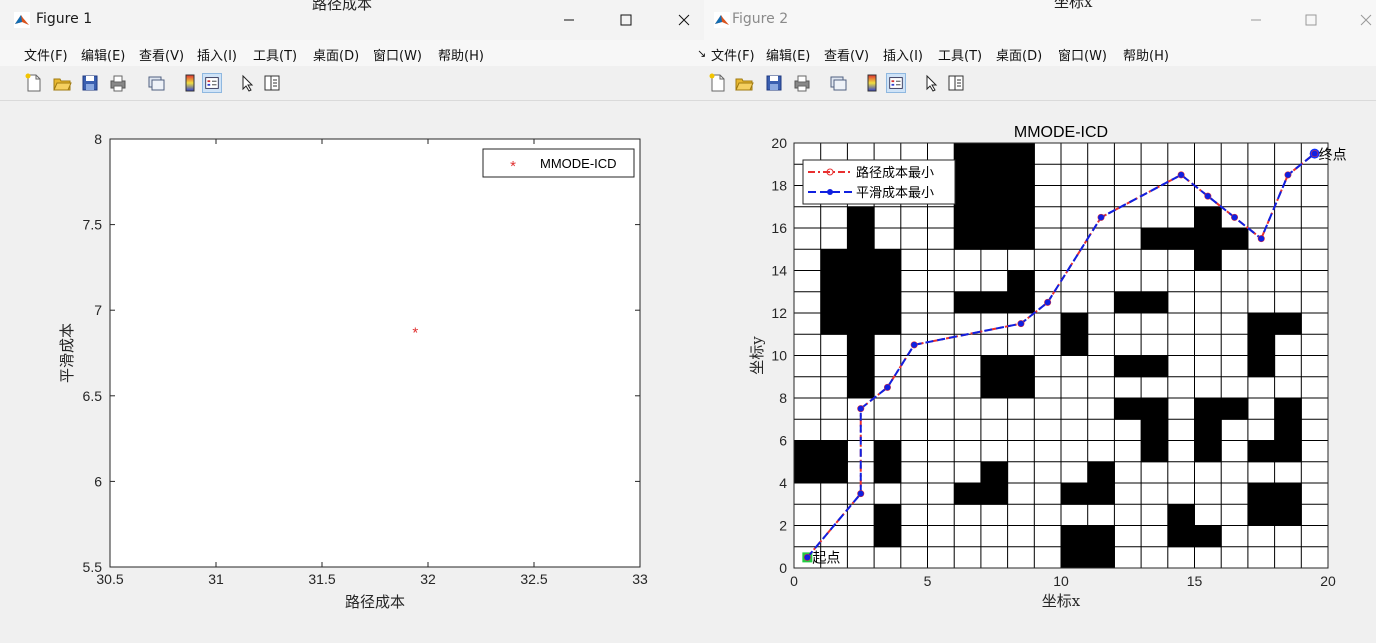 Image resolution: width=1376 pixels, height=643 pixels. What do you see at coordinates (98, 481) in the screenshot?
I see `y-tick-label: 6` at bounding box center [98, 481].